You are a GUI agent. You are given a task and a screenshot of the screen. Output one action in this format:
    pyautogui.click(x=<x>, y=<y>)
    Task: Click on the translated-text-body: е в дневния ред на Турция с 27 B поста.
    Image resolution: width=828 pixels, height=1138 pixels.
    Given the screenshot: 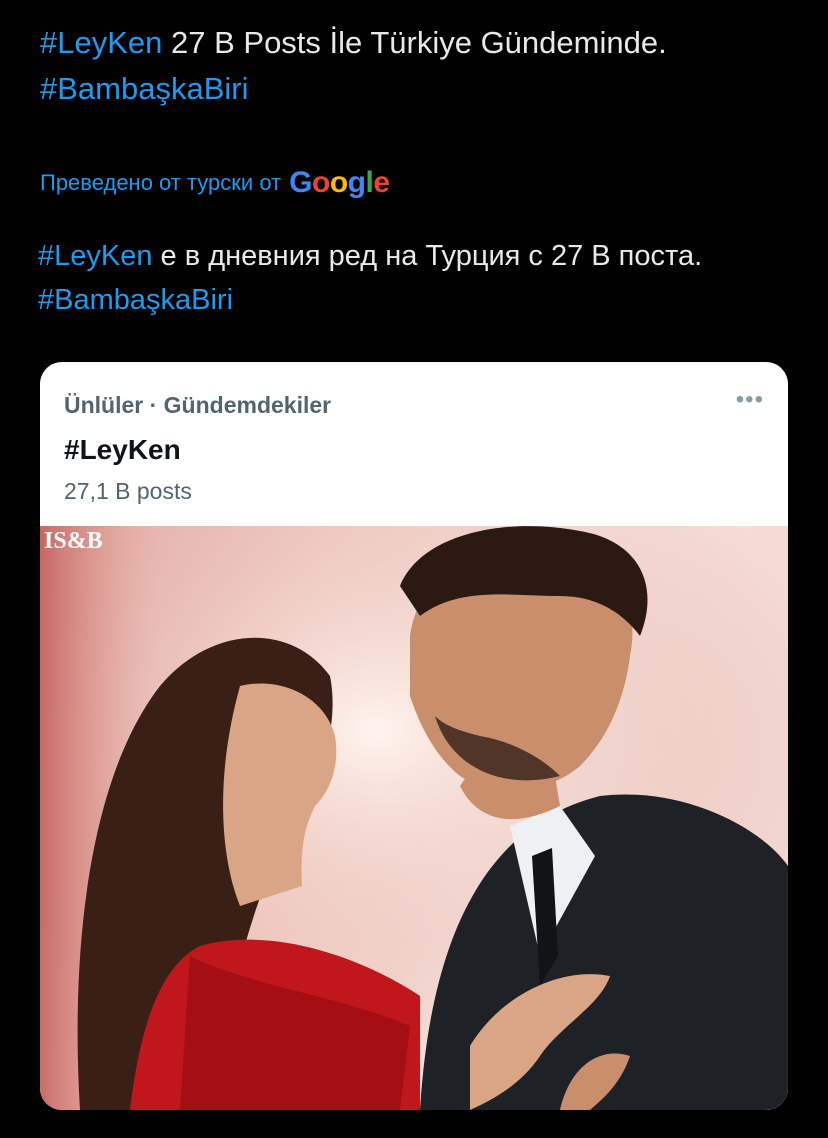 What is the action you would take?
    pyautogui.click(x=427, y=256)
    